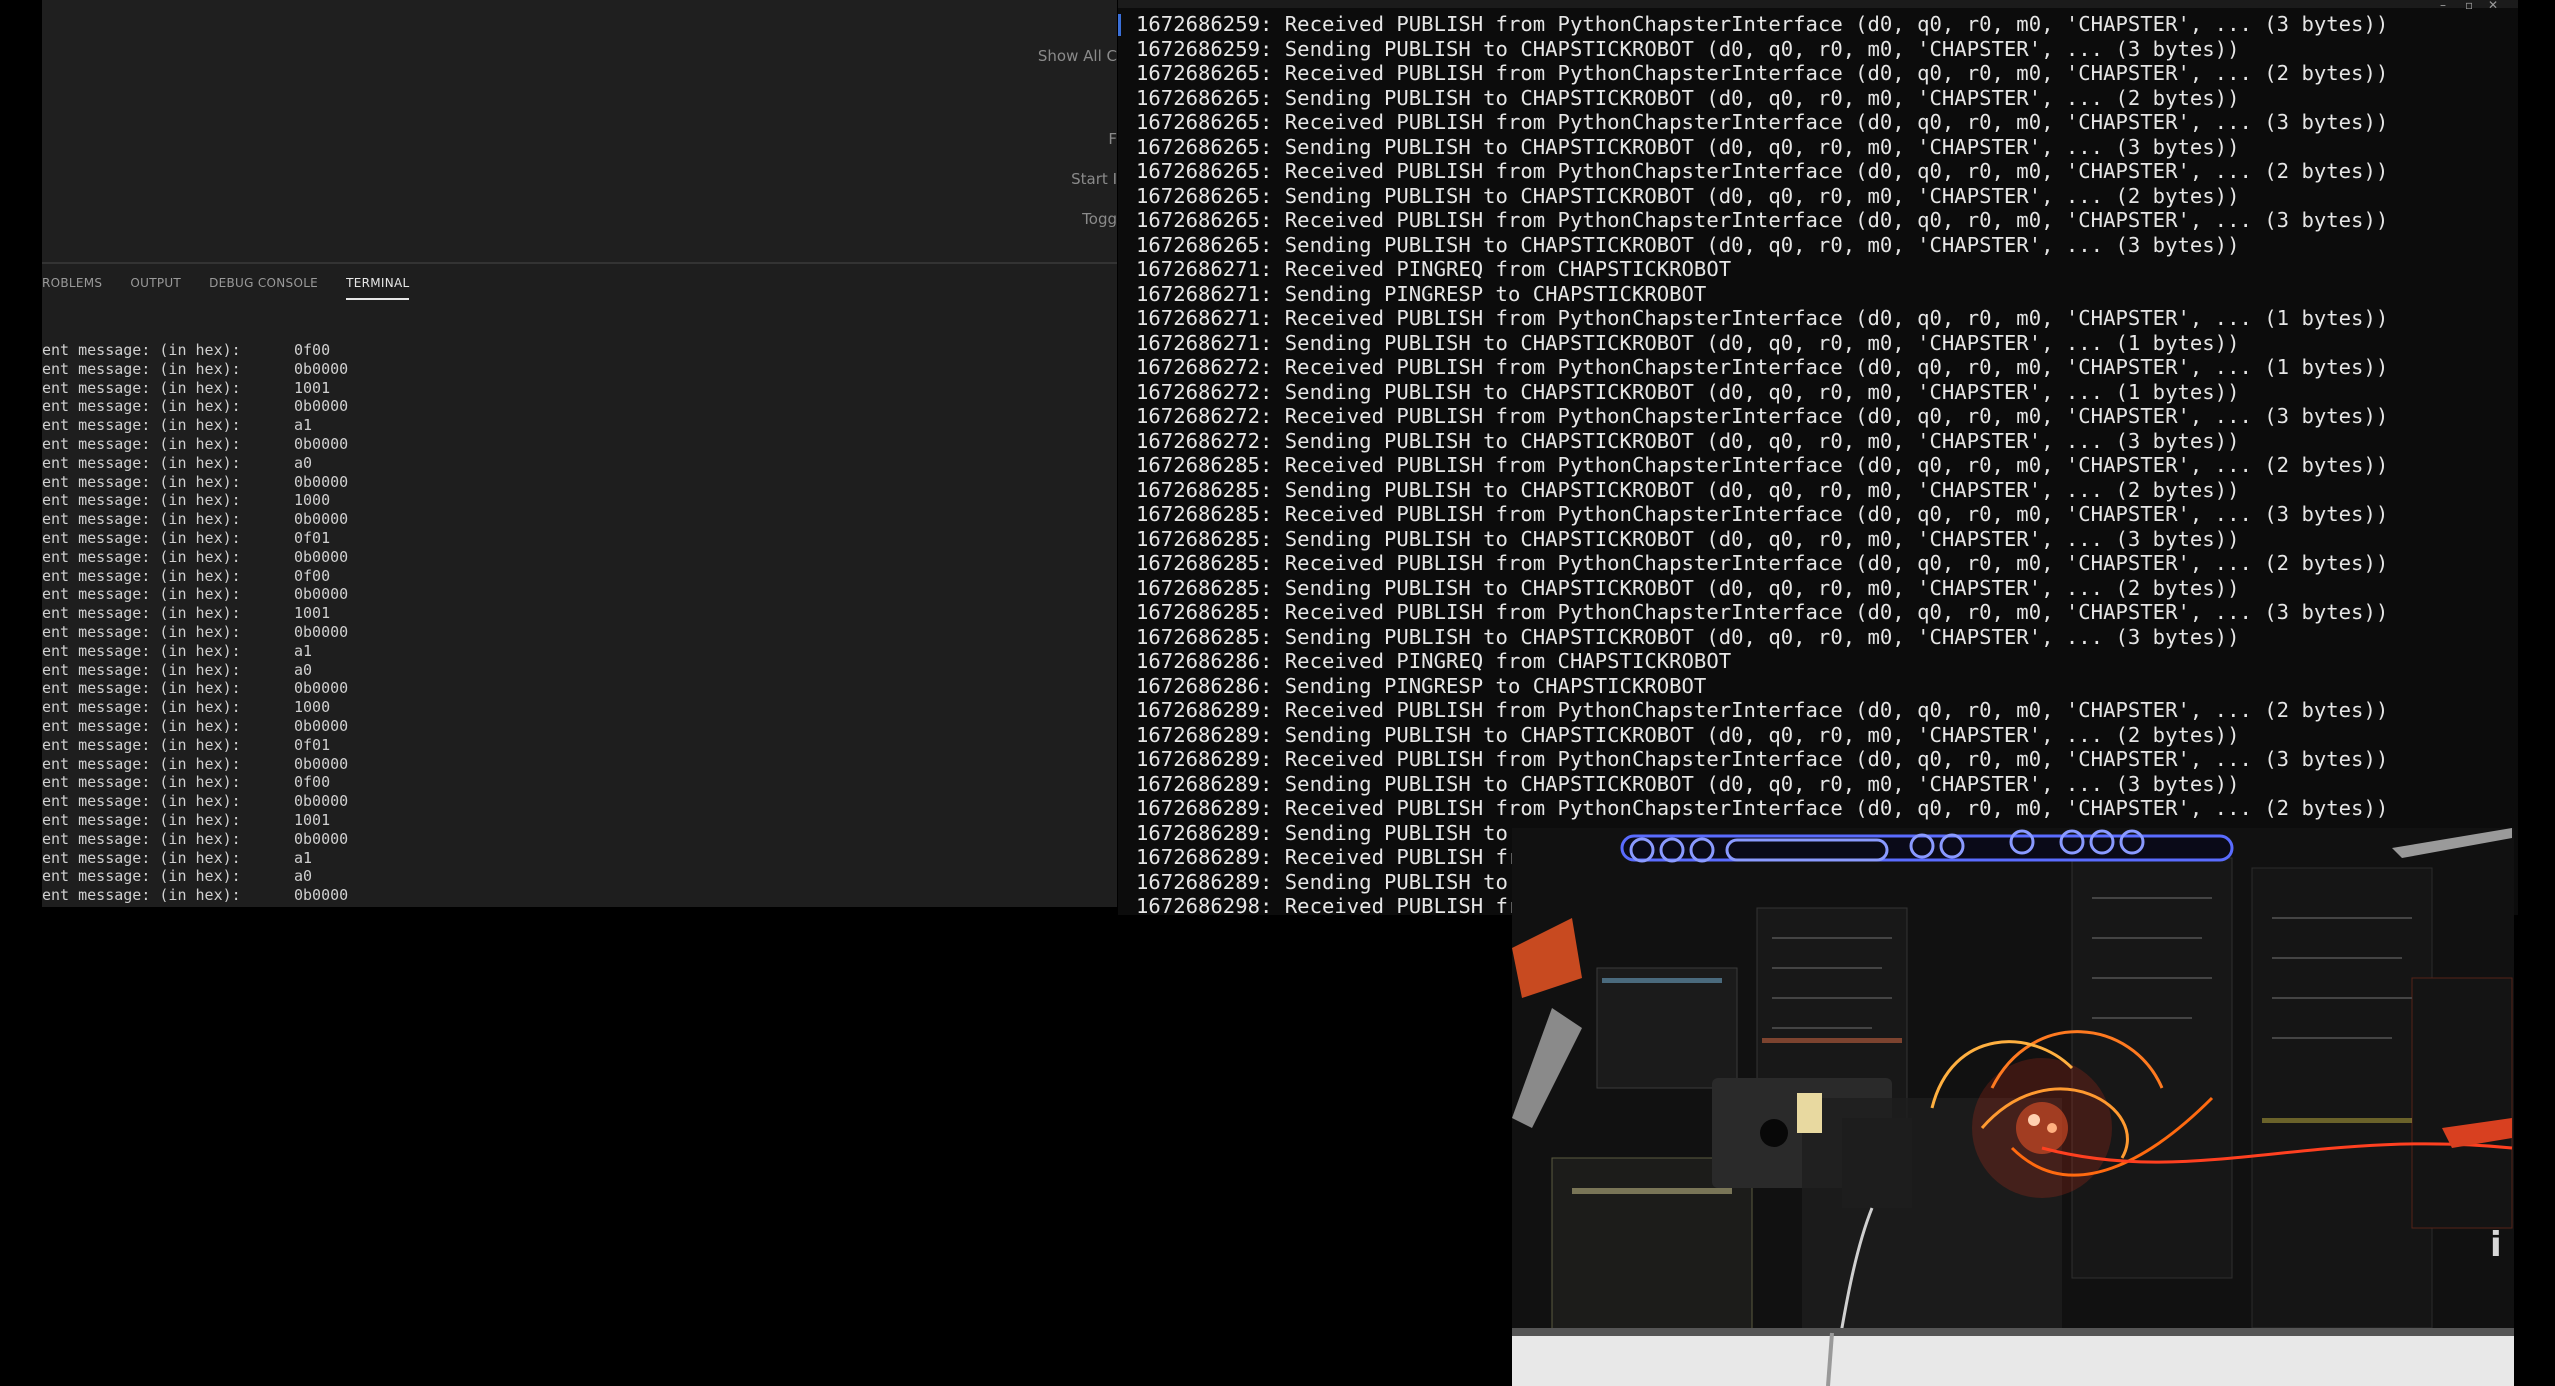  I want to click on tab-terminal: TERMINAL, so click(378, 285).